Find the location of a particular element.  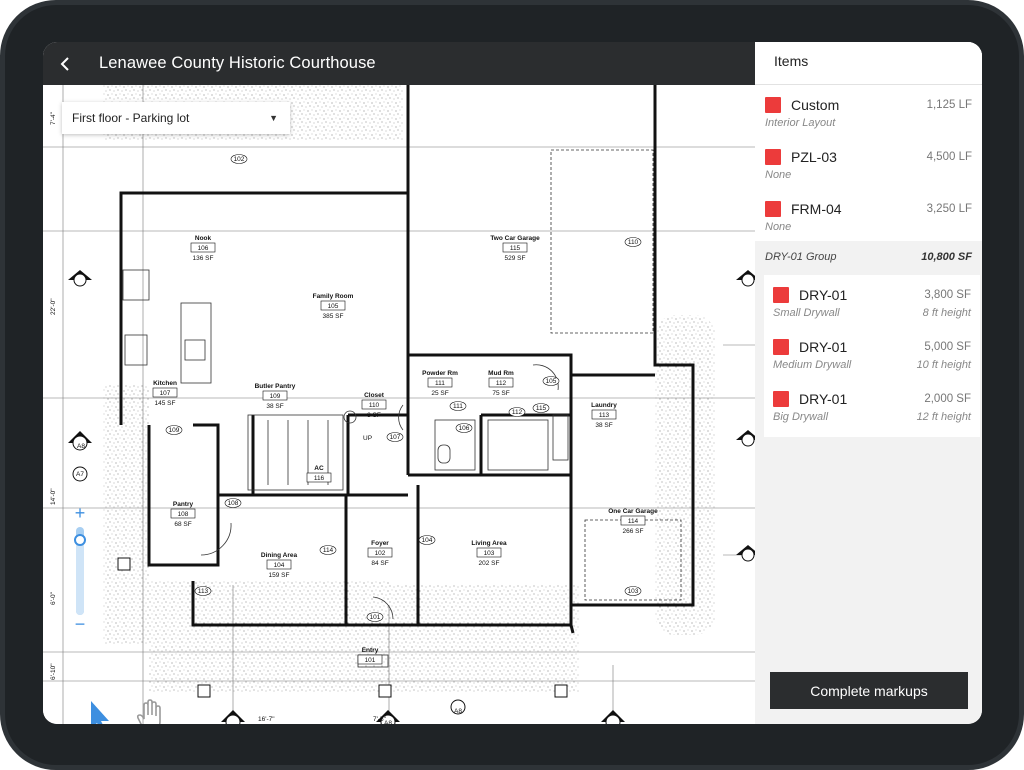

room-label: Mud Rm 112 75 SF is located at coordinates (501, 383).